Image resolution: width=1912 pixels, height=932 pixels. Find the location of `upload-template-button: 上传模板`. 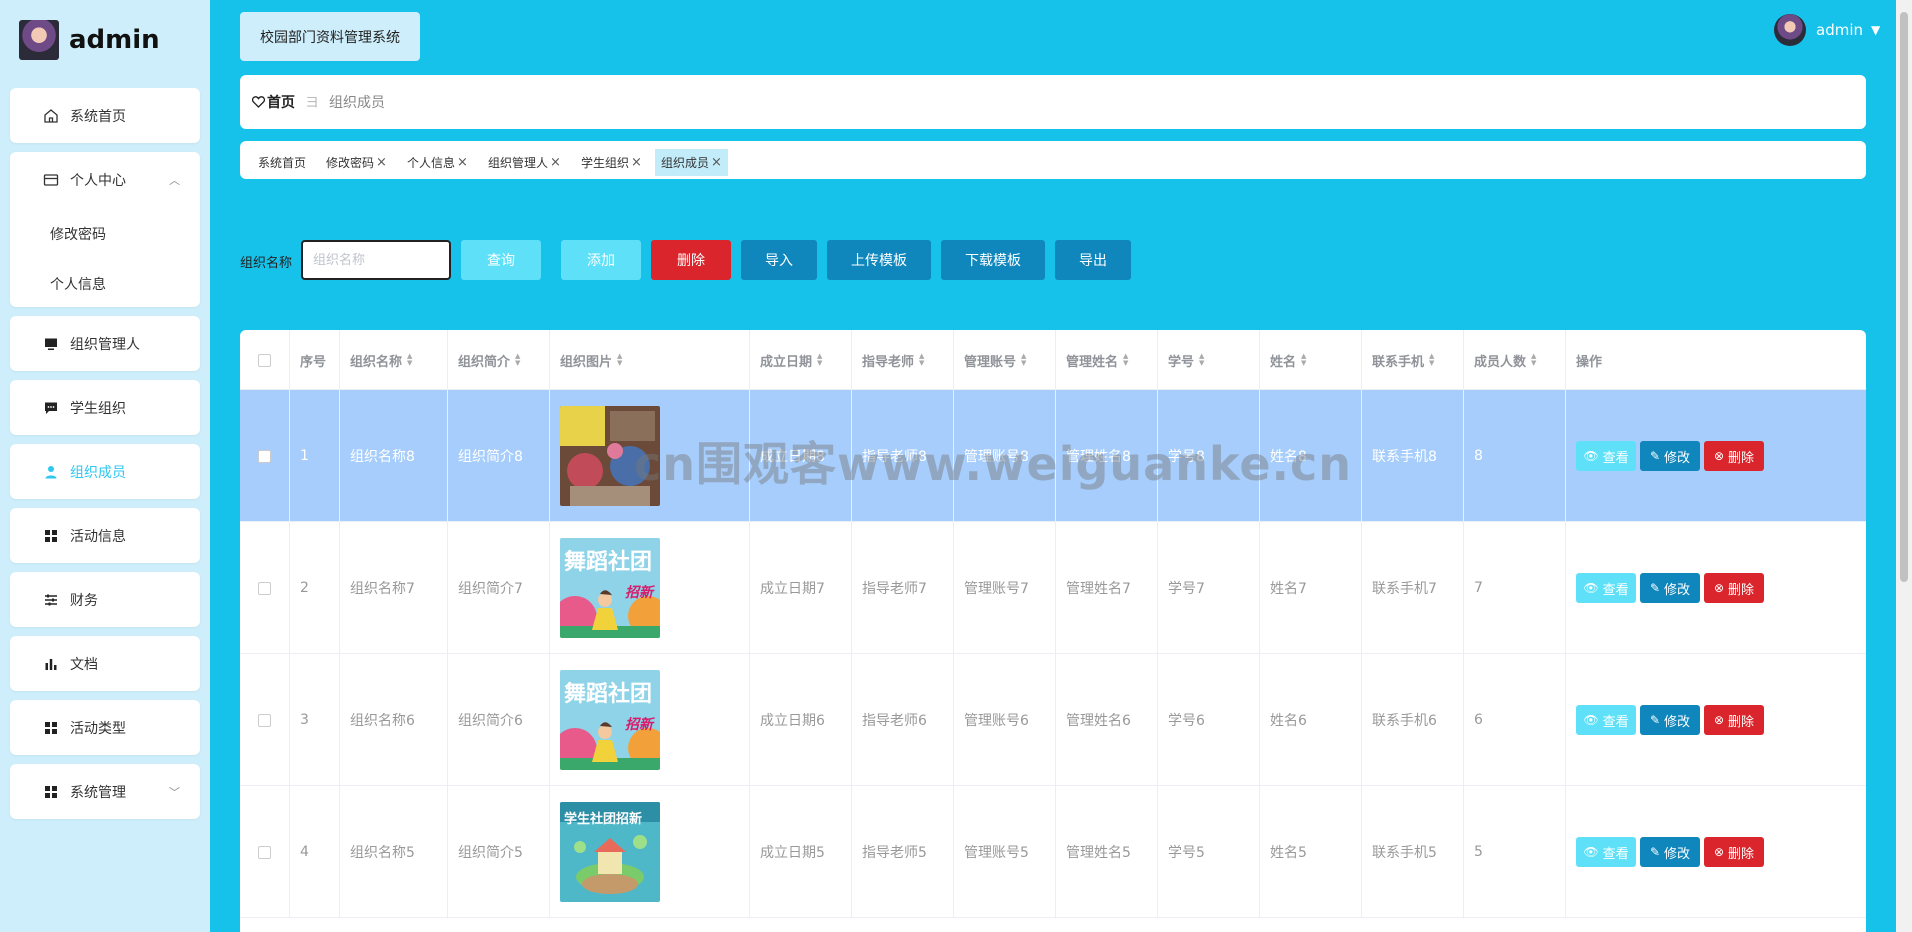

upload-template-button: 上传模板 is located at coordinates (879, 260).